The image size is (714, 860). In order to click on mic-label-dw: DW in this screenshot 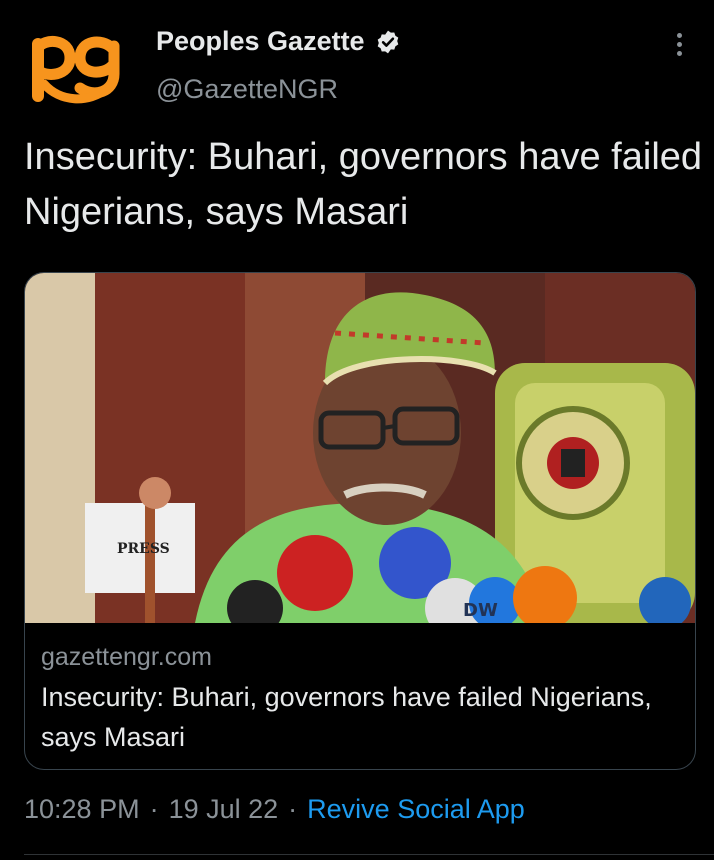, I will do `click(480, 610)`.